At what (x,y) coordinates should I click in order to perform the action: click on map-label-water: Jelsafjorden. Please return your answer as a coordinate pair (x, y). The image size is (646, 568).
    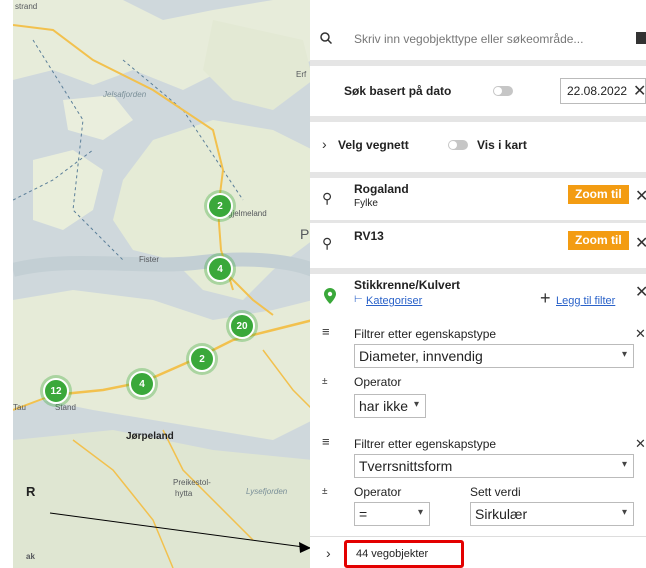
    Looking at the image, I should click on (125, 94).